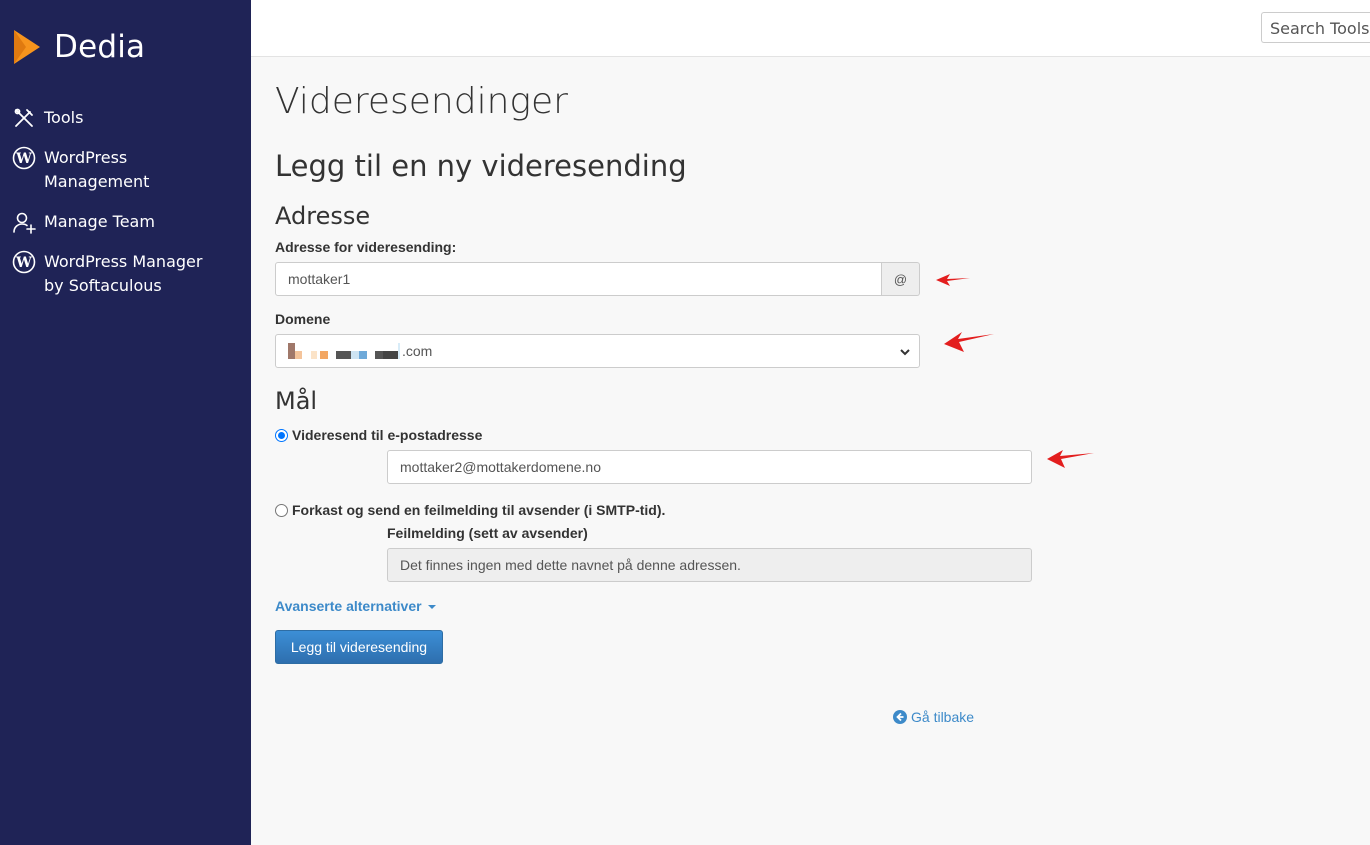 The width and height of the screenshot is (1370, 845). I want to click on domain-value: .com, so click(417, 351).